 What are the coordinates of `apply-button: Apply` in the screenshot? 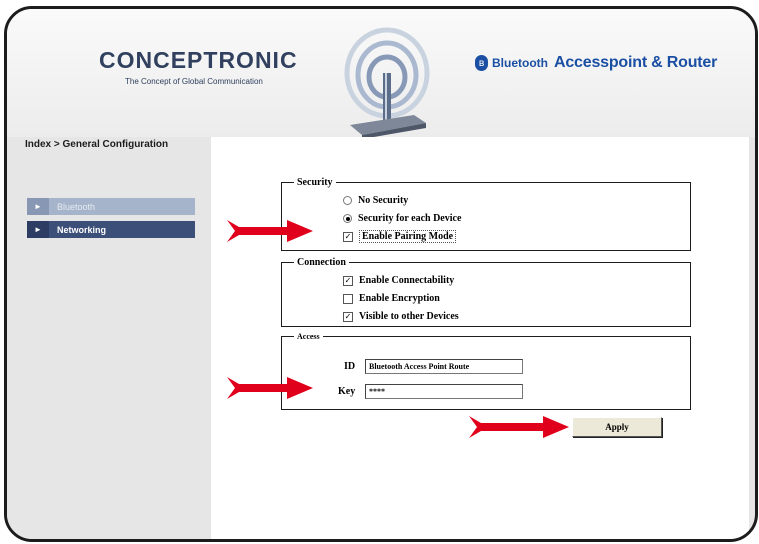 It's located at (617, 427).